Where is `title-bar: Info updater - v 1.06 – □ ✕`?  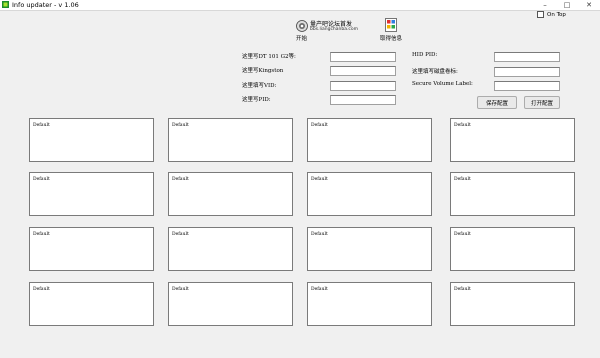
title-bar: Info updater - v 1.06 – □ ✕ is located at coordinates (300, 5).